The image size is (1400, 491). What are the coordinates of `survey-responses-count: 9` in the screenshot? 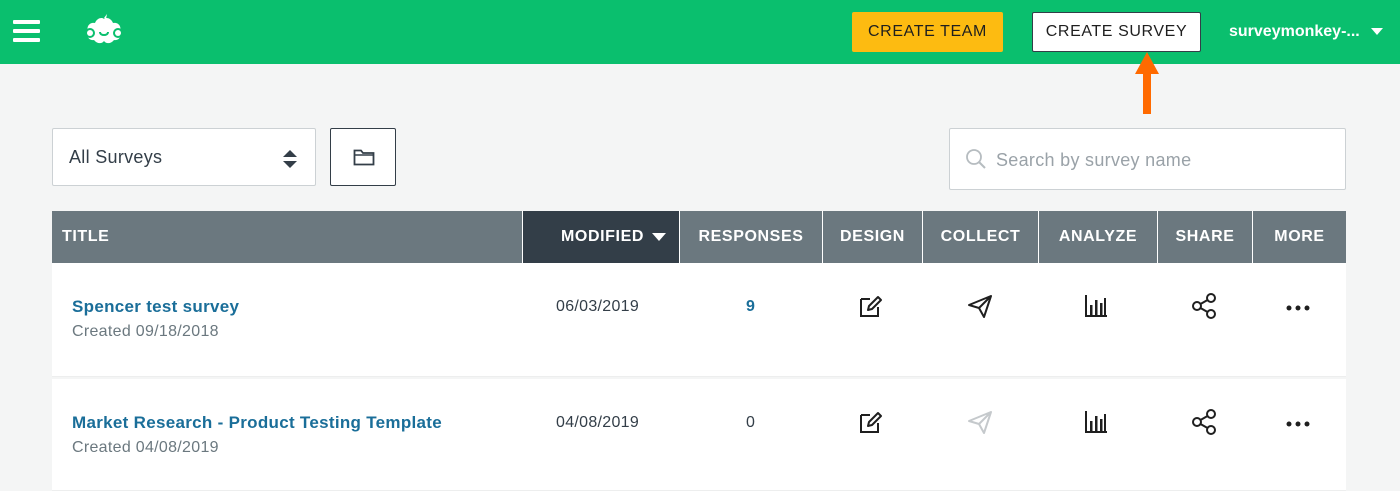 It's located at (750, 307).